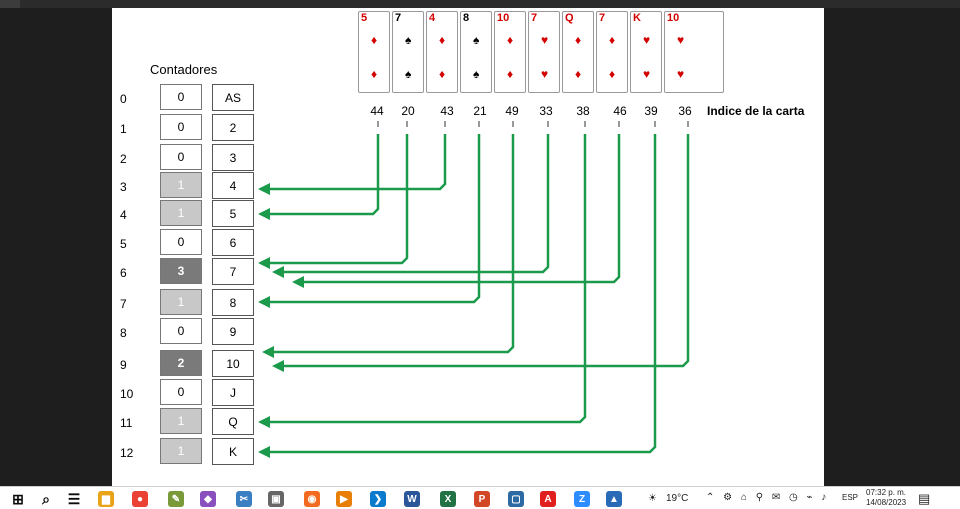  Describe the element at coordinates (582, 499) in the screenshot. I see `zoom-icon: Z` at that location.